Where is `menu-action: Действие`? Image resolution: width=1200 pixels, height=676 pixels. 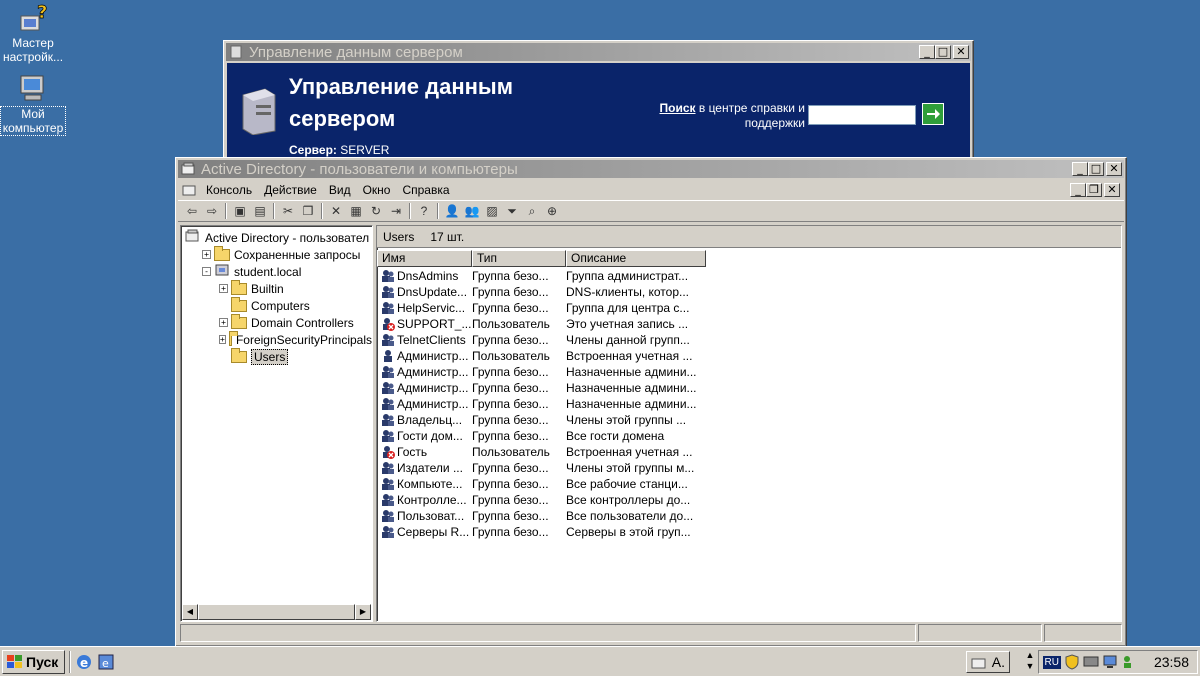
menu-action: Действие is located at coordinates (290, 190).